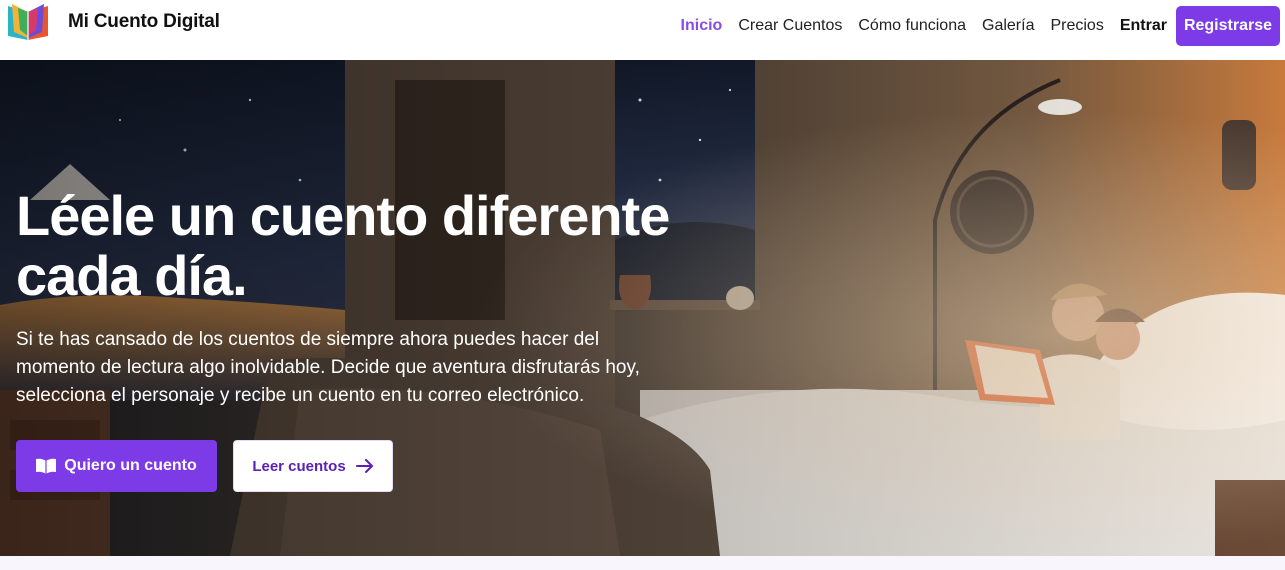 Image resolution: width=1285 pixels, height=570 pixels. I want to click on next-section-edge, so click(642, 563).